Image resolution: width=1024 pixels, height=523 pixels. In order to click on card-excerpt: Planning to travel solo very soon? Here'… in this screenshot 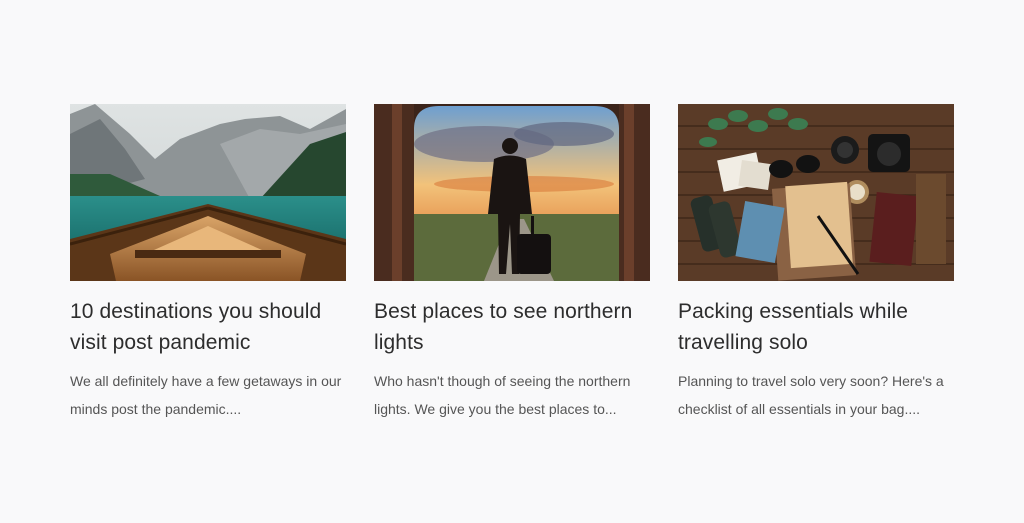, I will do `click(811, 395)`.